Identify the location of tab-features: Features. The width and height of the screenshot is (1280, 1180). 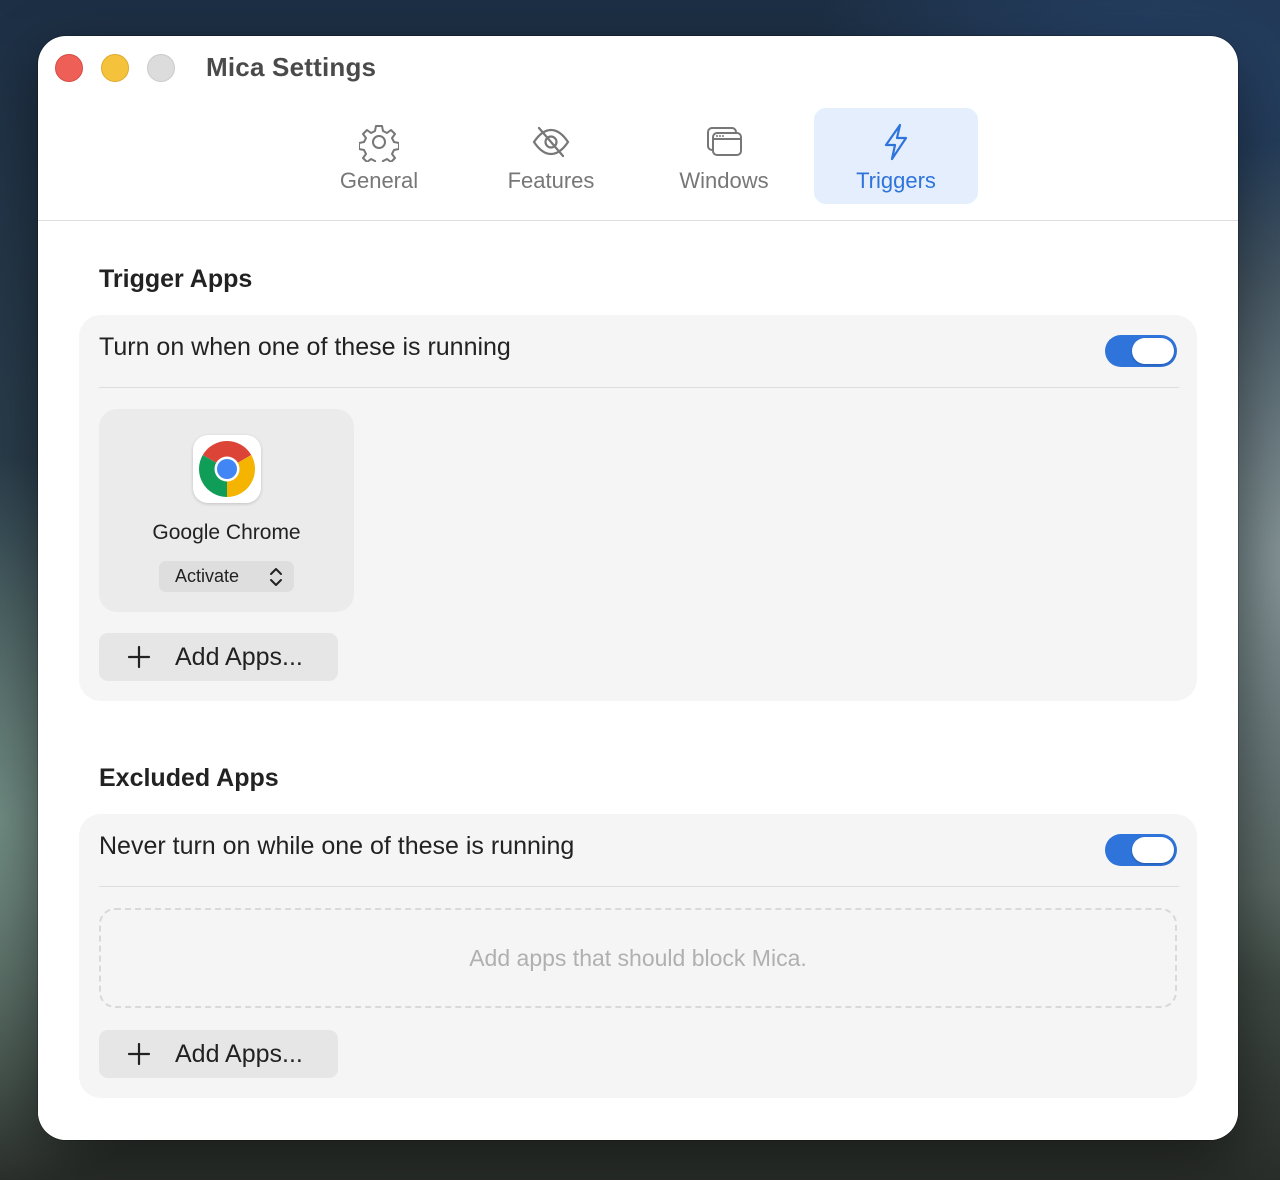
(551, 156).